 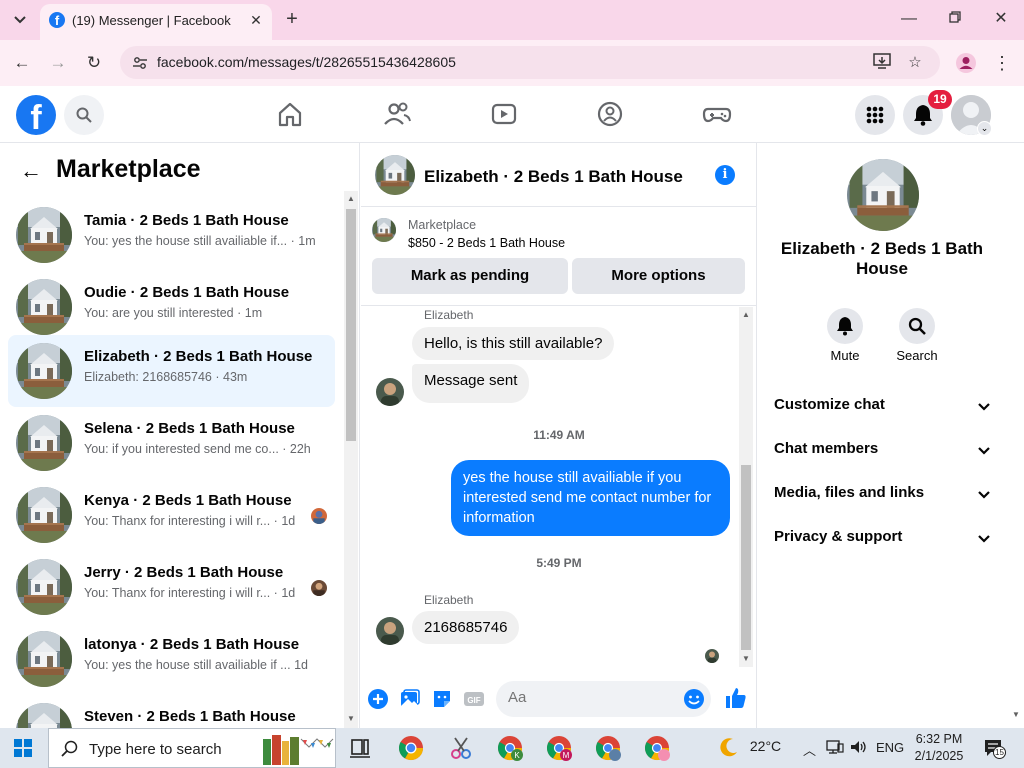 What do you see at coordinates (845, 335) in the screenshot?
I see `mute-button: Mute` at bounding box center [845, 335].